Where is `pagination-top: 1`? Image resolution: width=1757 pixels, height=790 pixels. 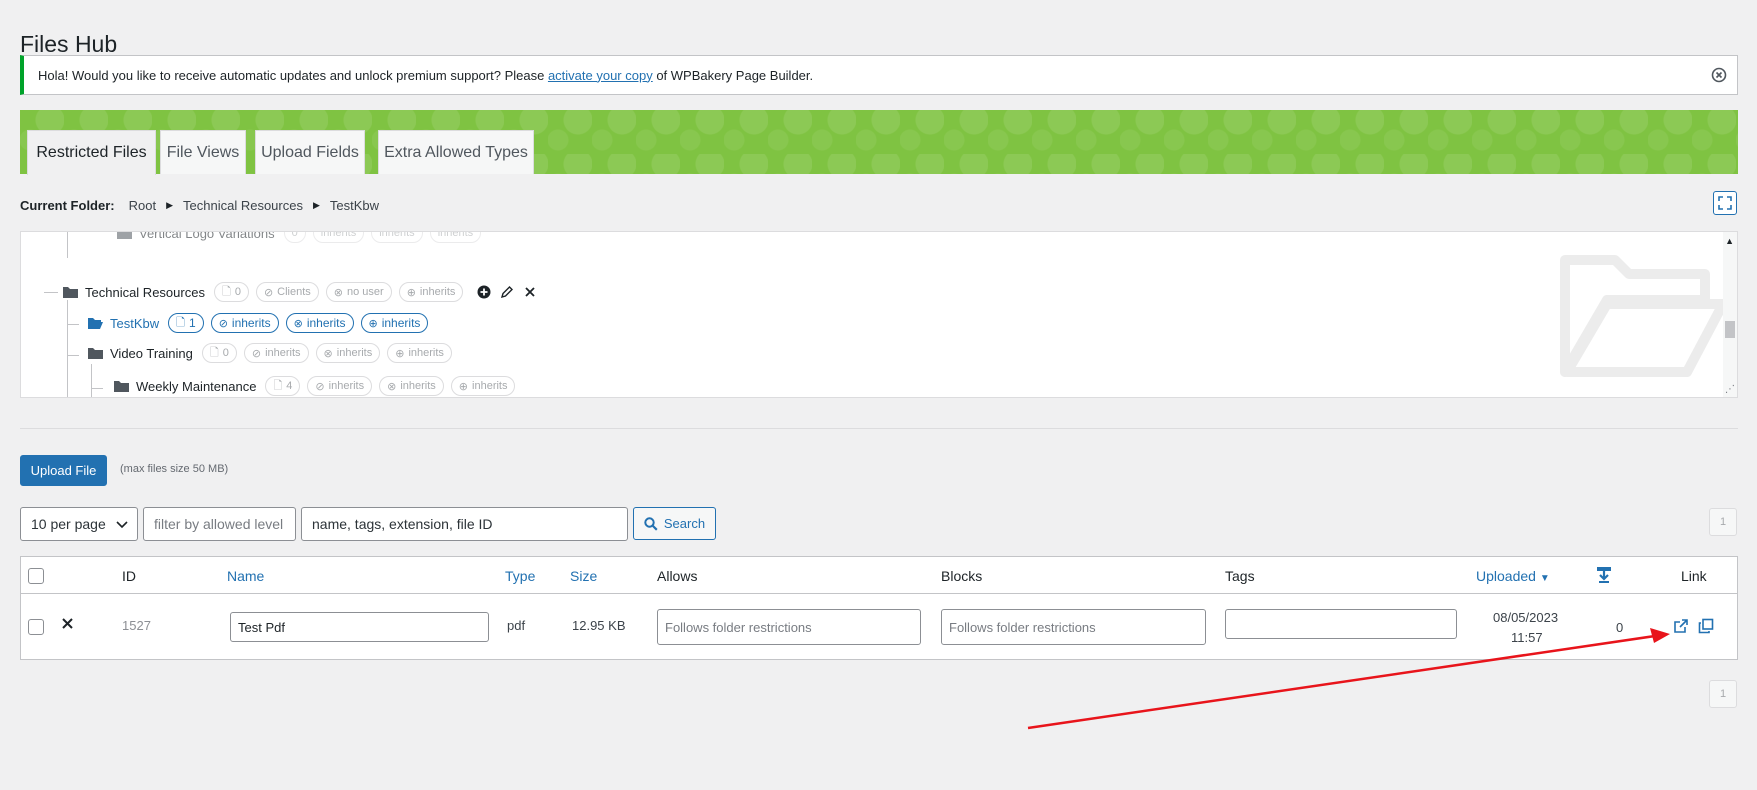
pagination-top: 1 is located at coordinates (1723, 522).